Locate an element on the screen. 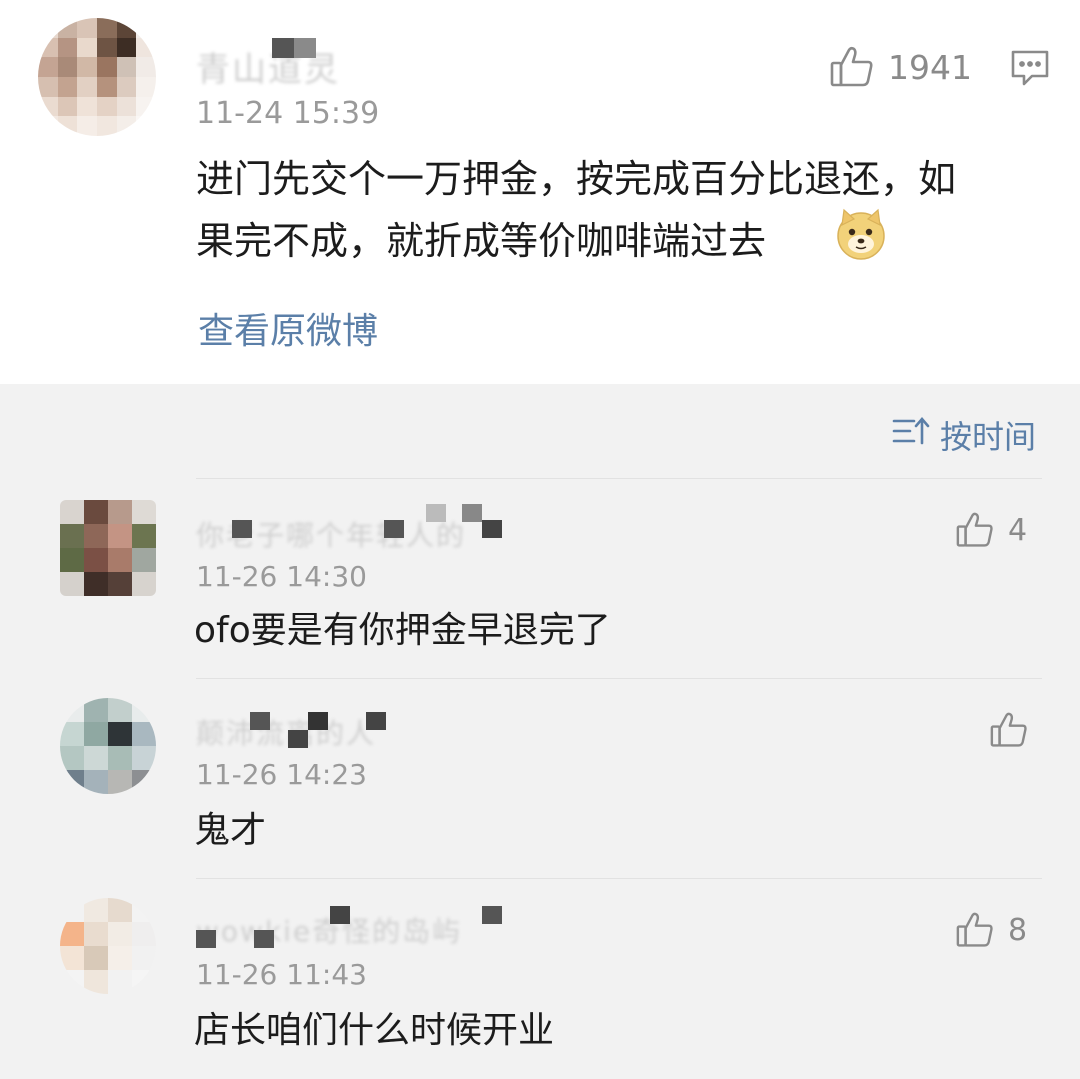 The width and height of the screenshot is (1080, 1079). comment-text: 鬼才 is located at coordinates (230, 830).